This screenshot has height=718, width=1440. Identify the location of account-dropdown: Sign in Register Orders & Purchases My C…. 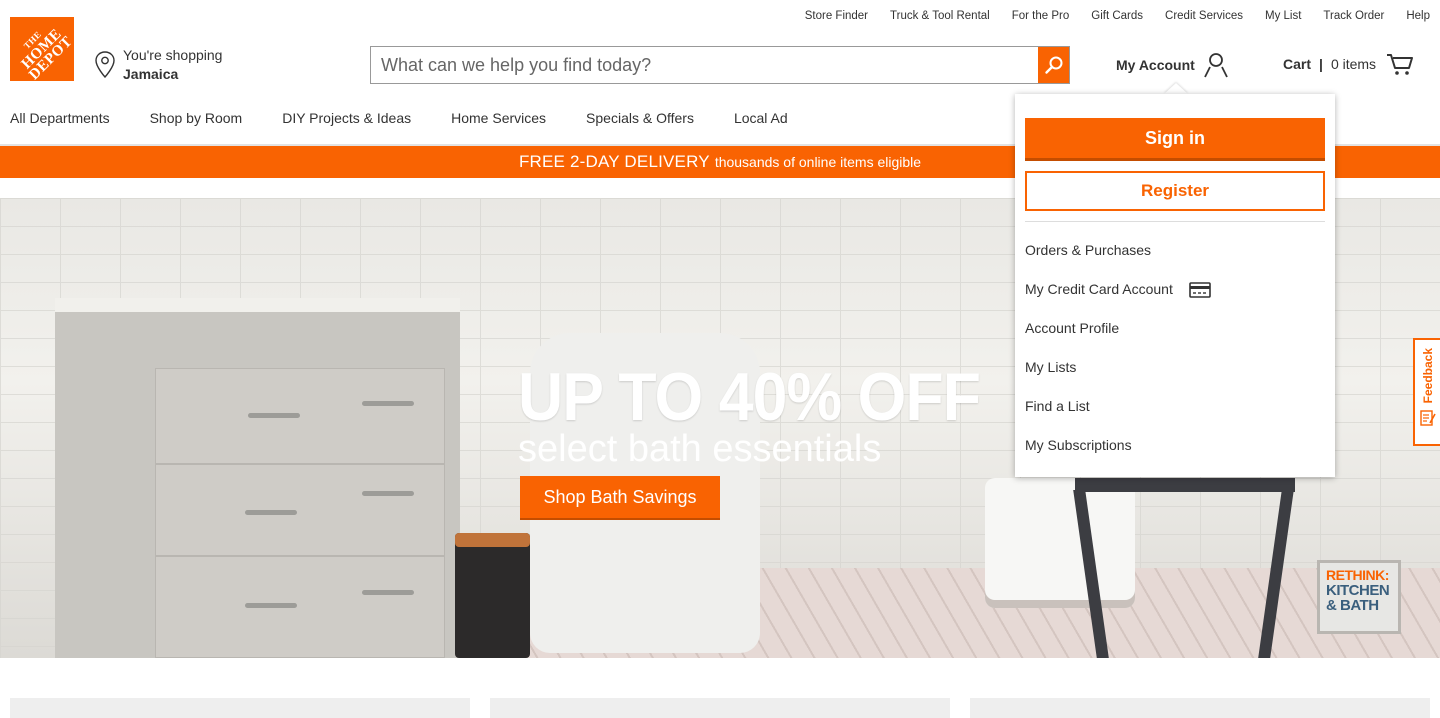
(1175, 285).